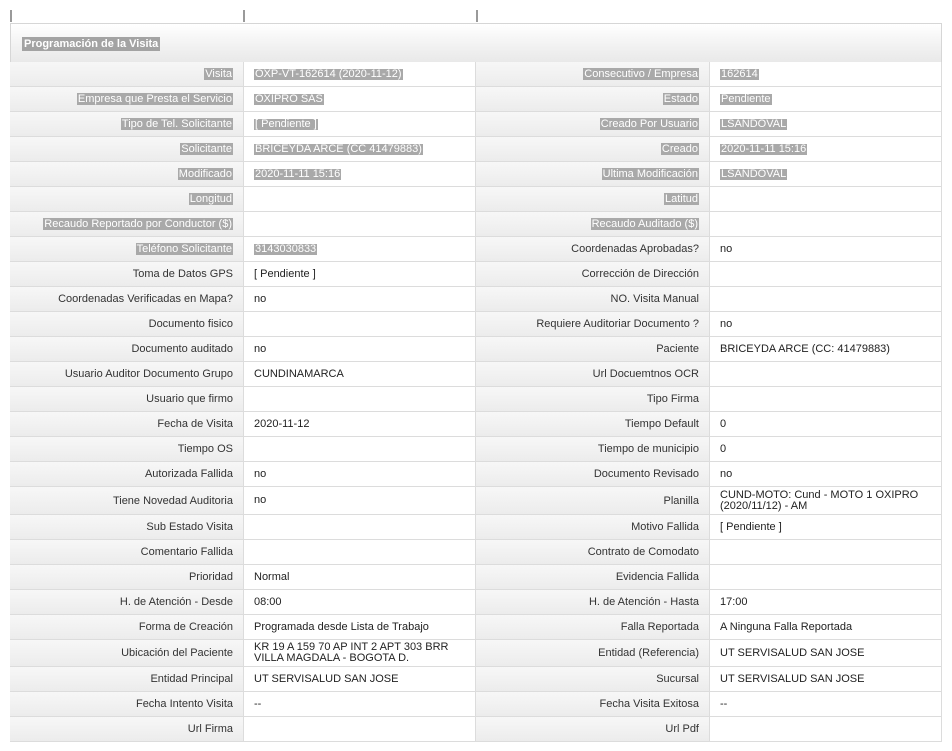 This screenshot has height=751, width=952. Describe the element at coordinates (641, 74) in the screenshot. I see `field-label-text: Consecutivo / Empresa` at that location.